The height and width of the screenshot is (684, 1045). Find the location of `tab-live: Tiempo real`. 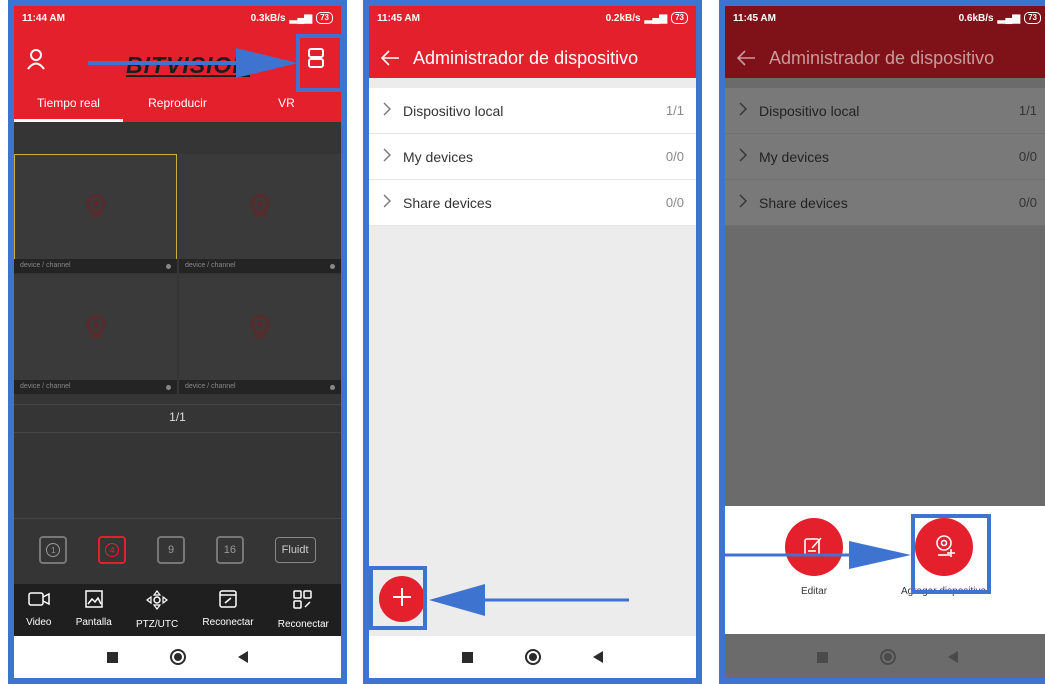

tab-live: Tiempo real is located at coordinates (68, 105).